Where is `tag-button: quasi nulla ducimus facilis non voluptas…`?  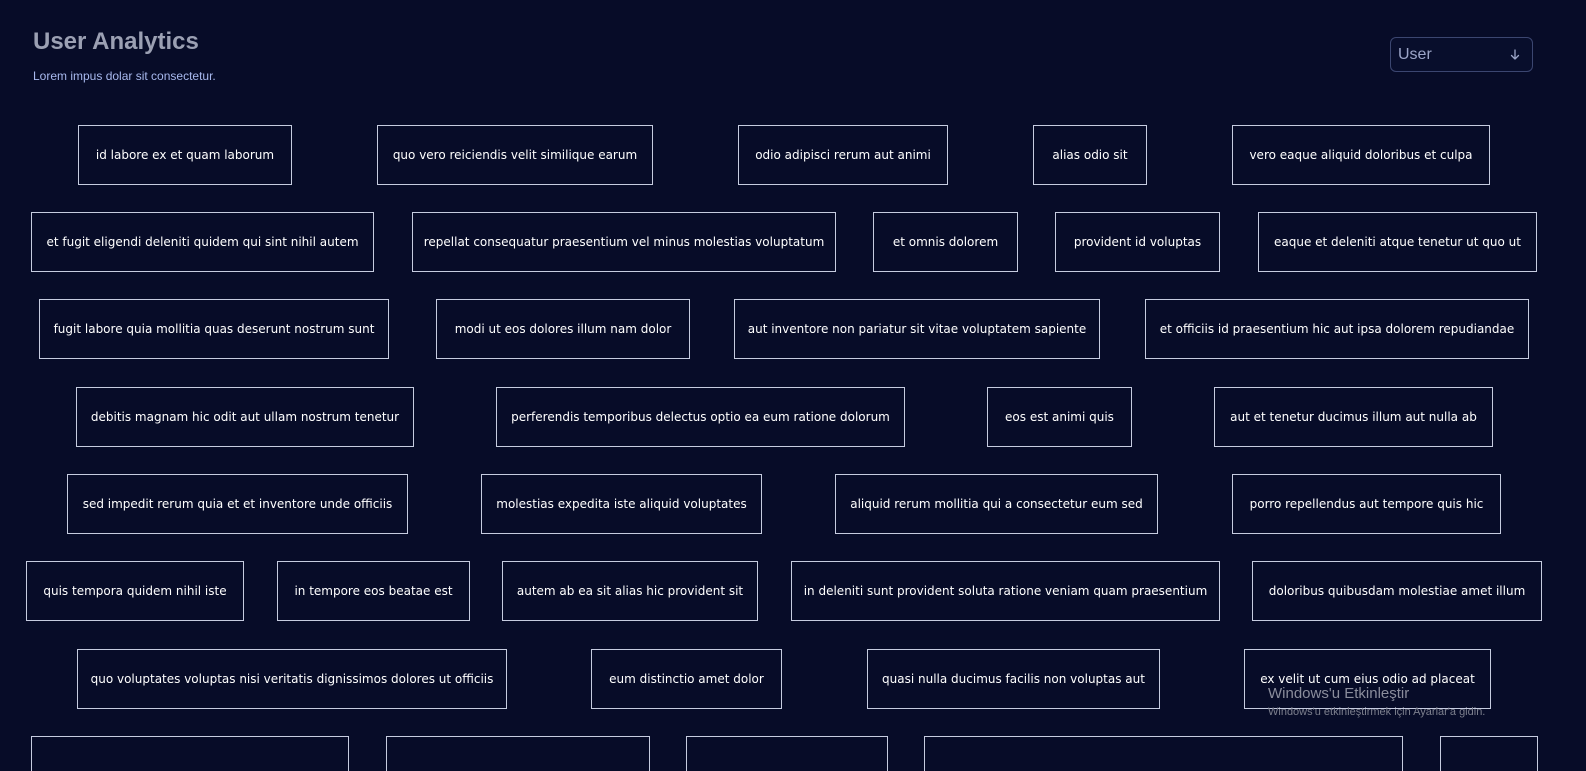
tag-button: quasi nulla ducimus facilis non voluptas… is located at coordinates (1013, 679).